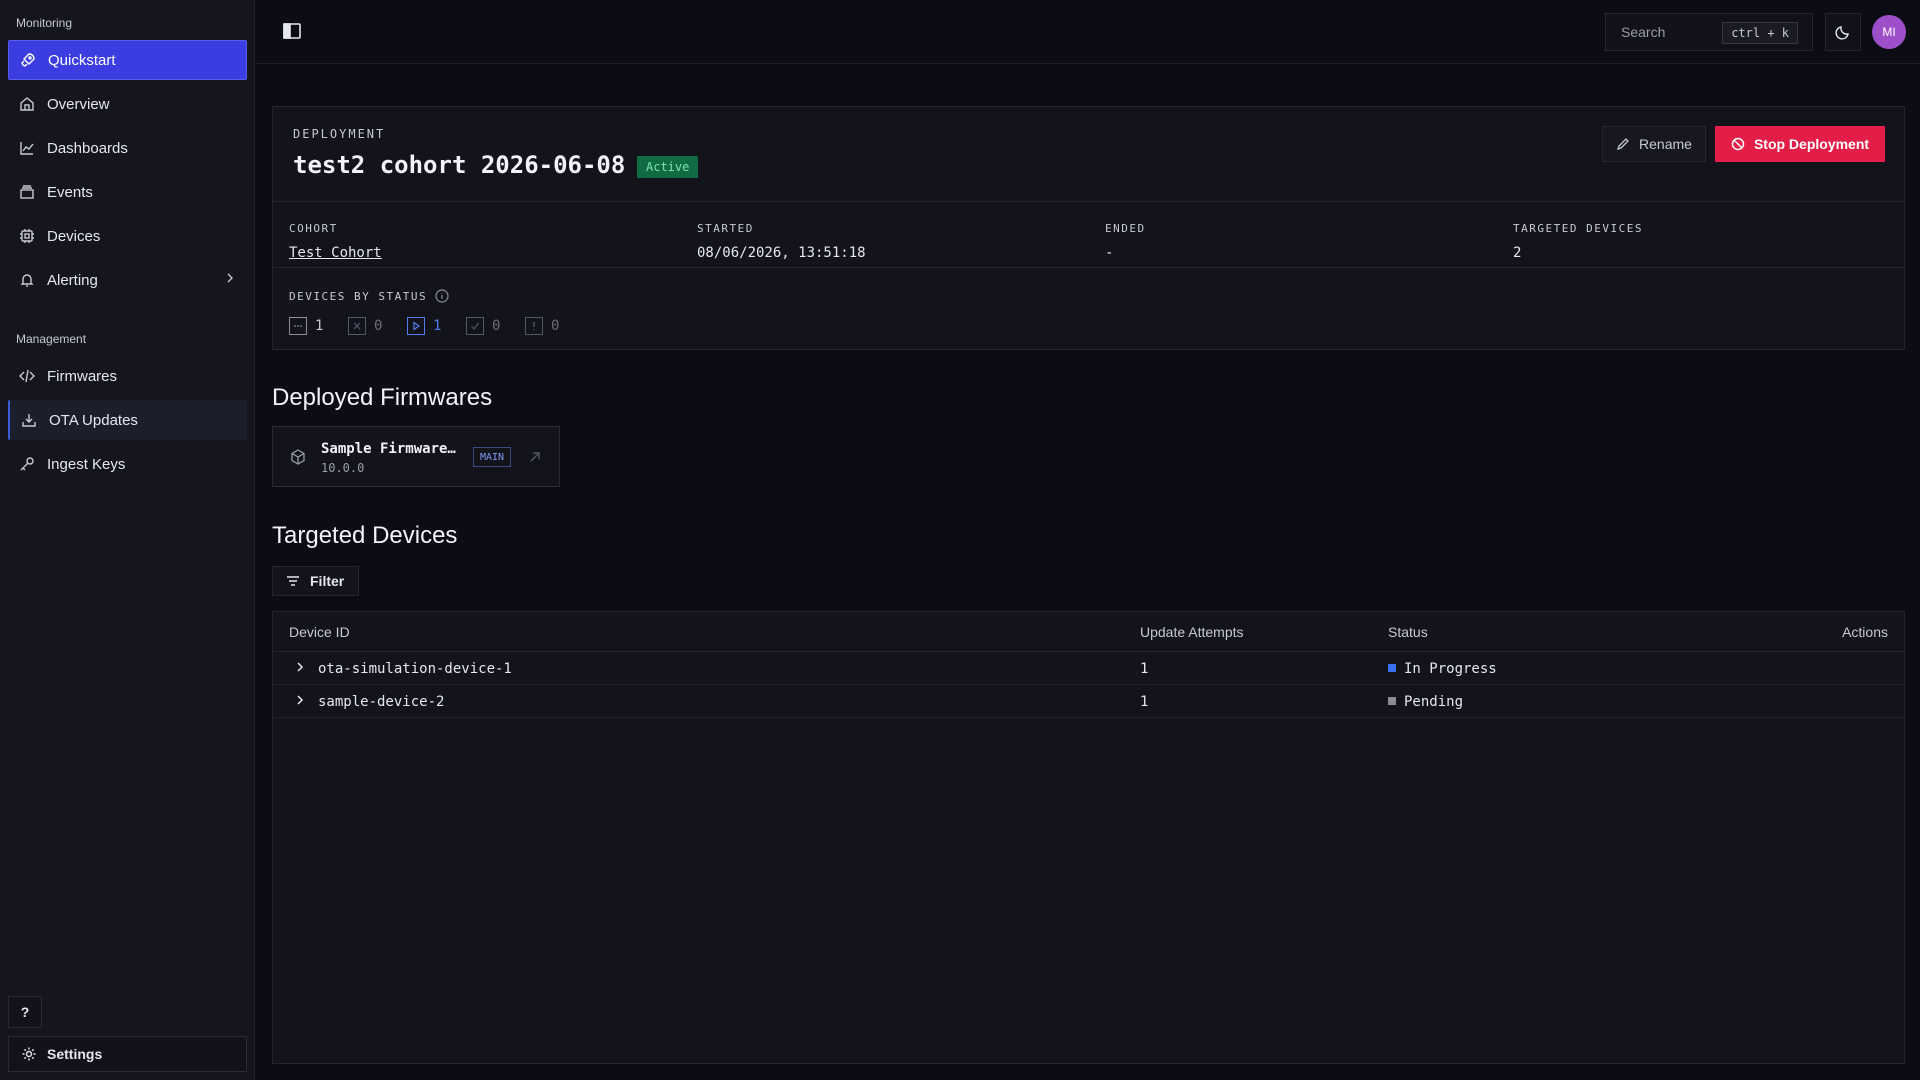 The height and width of the screenshot is (1080, 1920). I want to click on sidebar-item-label: Firmwares, so click(82, 376).